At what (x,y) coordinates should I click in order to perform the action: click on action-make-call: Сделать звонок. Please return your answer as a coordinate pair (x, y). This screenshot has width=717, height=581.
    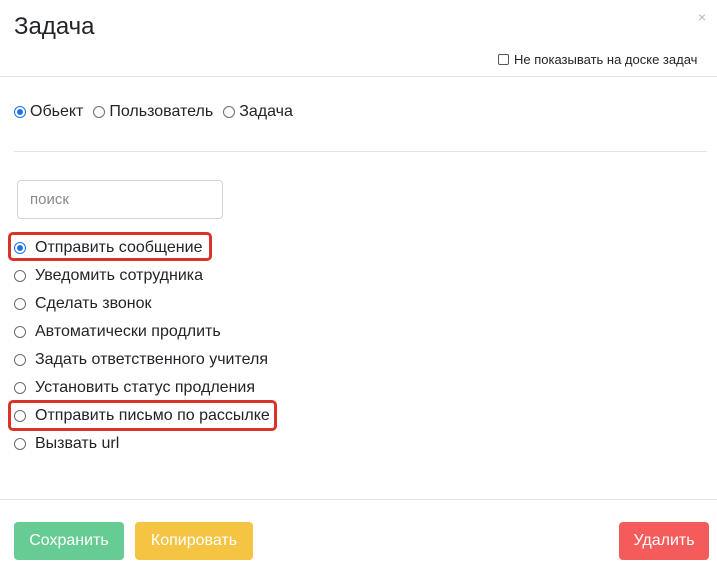
    Looking at the image, I should click on (142, 304).